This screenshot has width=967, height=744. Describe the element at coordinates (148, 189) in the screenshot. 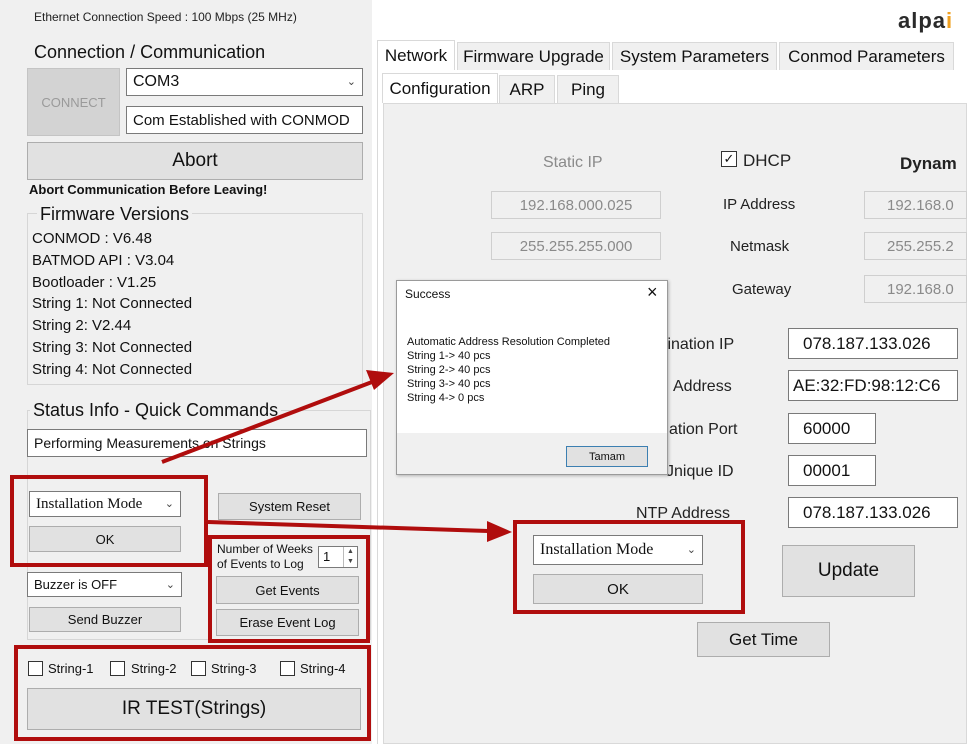

I see `abort-note: Abort Communication Before Leaving!` at that location.